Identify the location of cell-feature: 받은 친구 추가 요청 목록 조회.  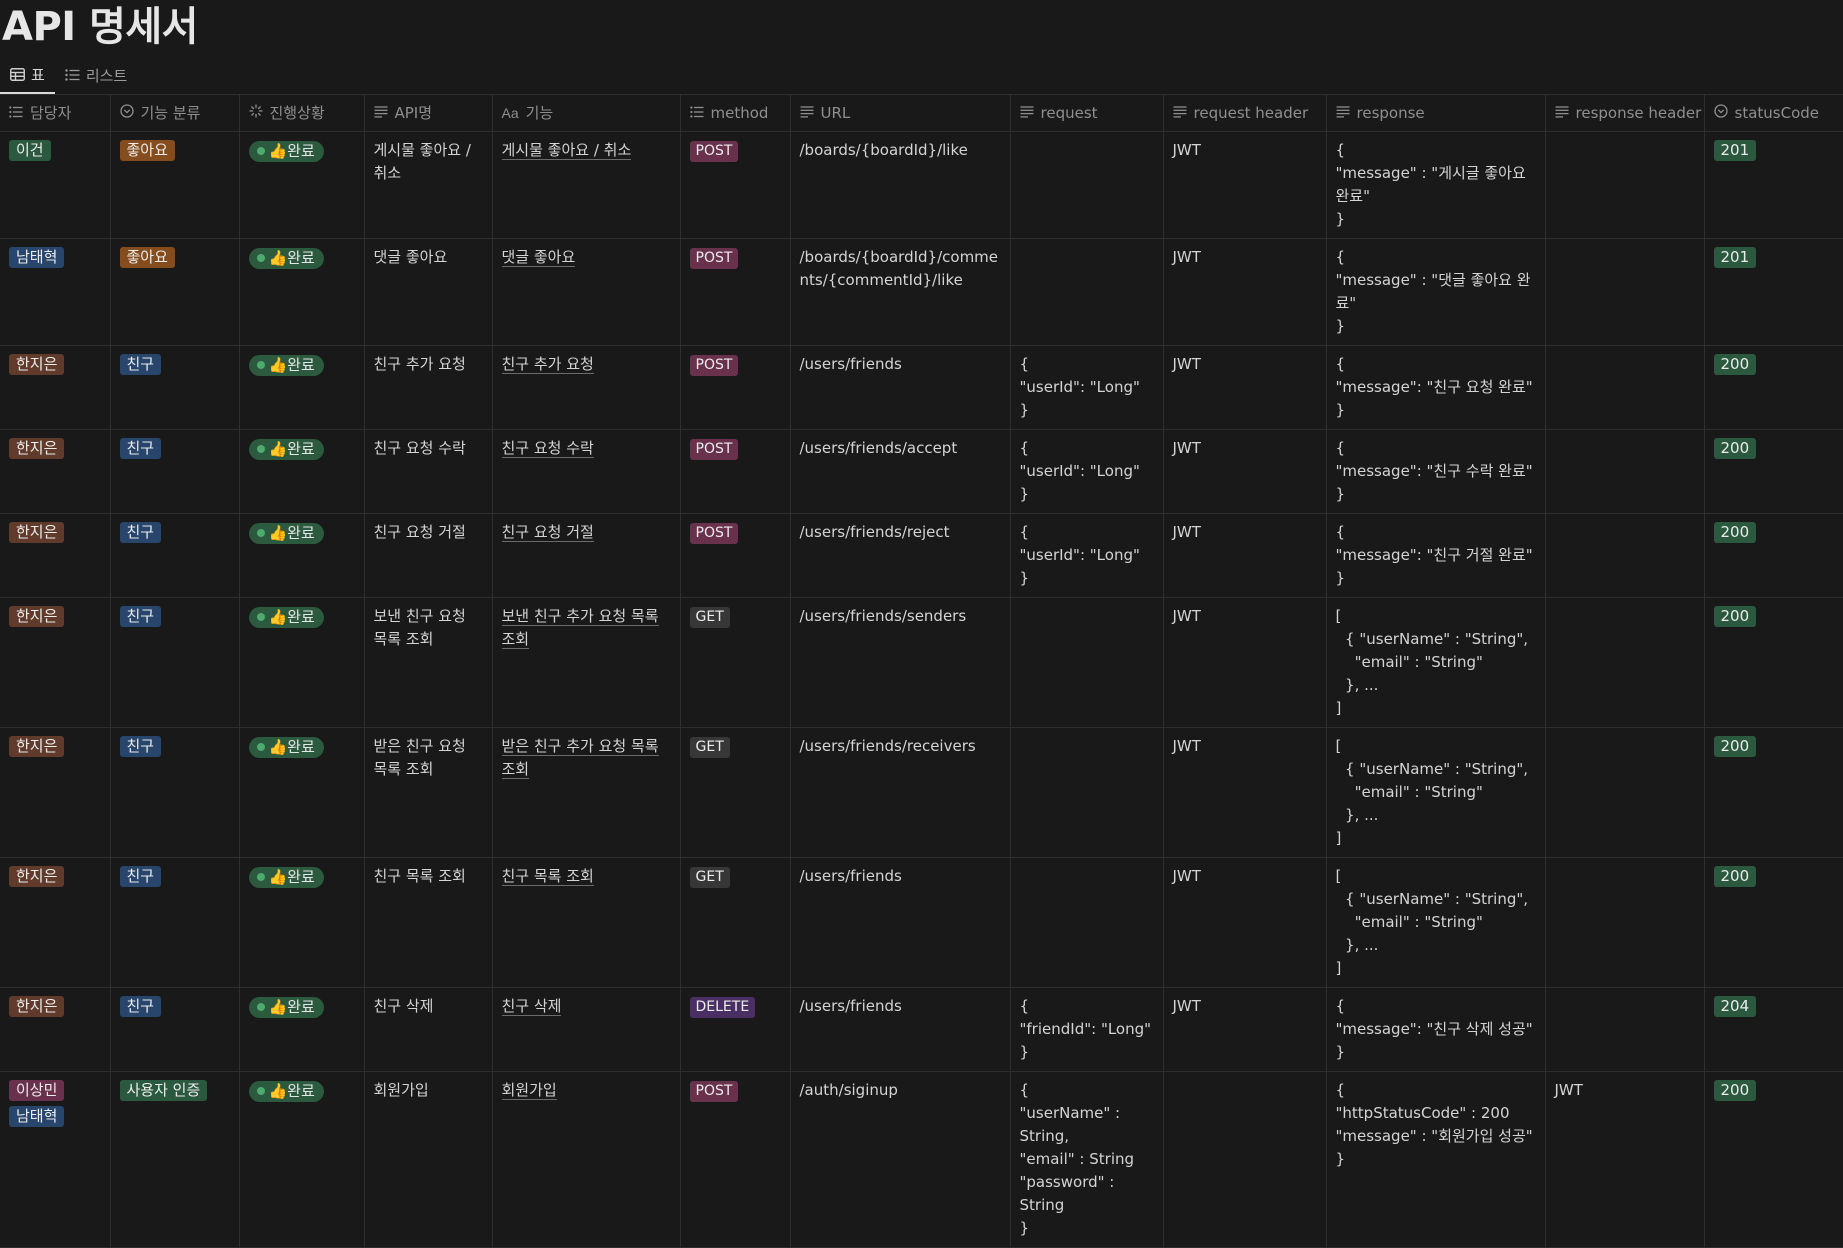
(586, 792).